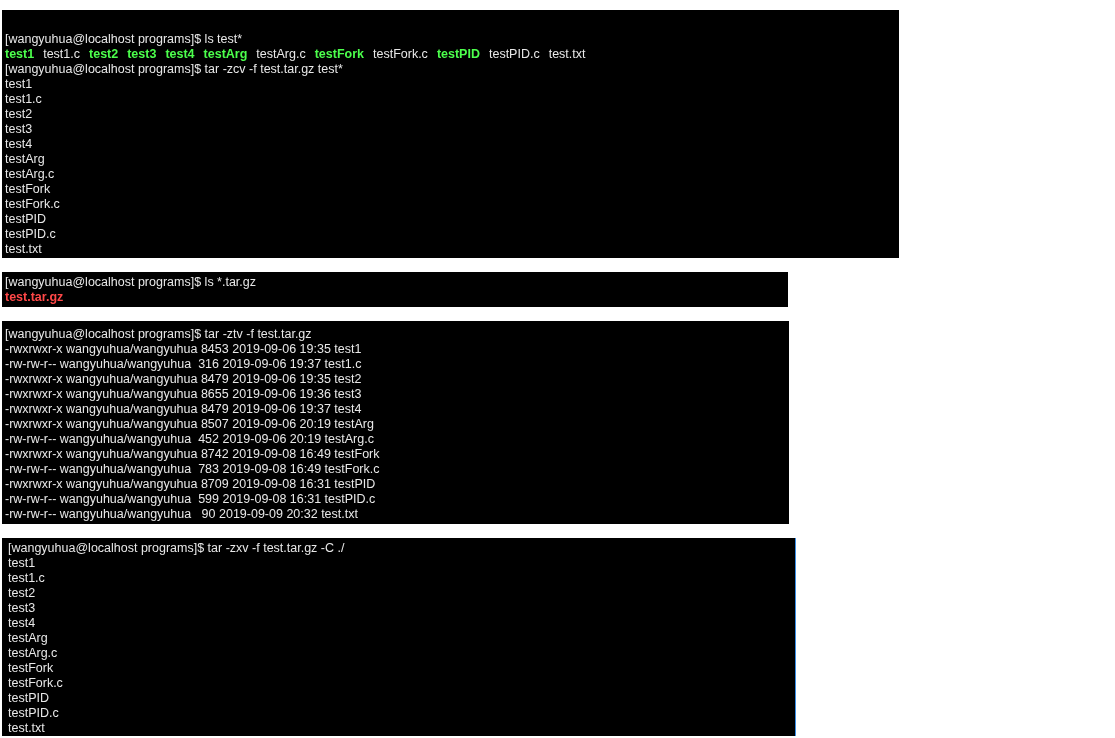  What do you see at coordinates (189, 424) in the screenshot?
I see `terminal-text: -rwxrwxr-x wangyuhua/wangyuhua 8507 2019-09-06 20:19 testArg` at bounding box center [189, 424].